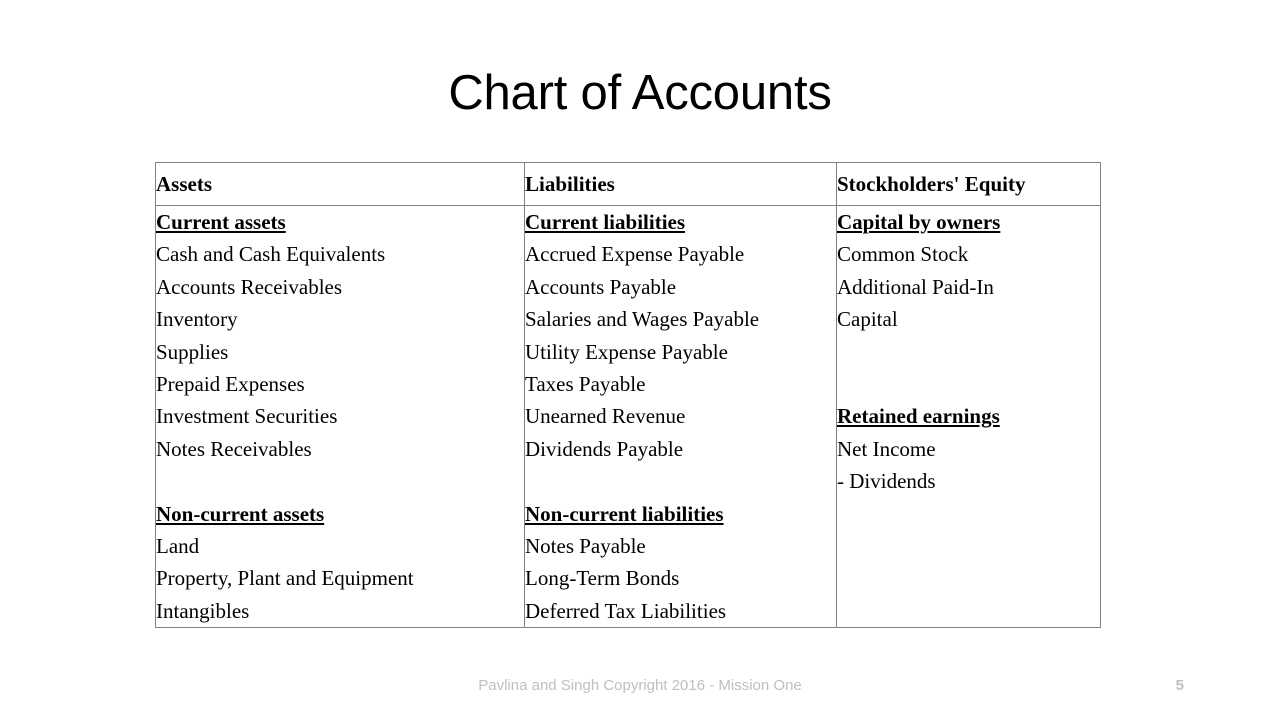 The height and width of the screenshot is (720, 1280). I want to click on account-line-item: Salaries and Wages Payable, so click(642, 319).